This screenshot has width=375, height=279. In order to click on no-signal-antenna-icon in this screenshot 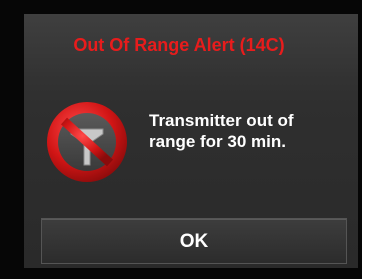, I will do `click(87, 142)`.